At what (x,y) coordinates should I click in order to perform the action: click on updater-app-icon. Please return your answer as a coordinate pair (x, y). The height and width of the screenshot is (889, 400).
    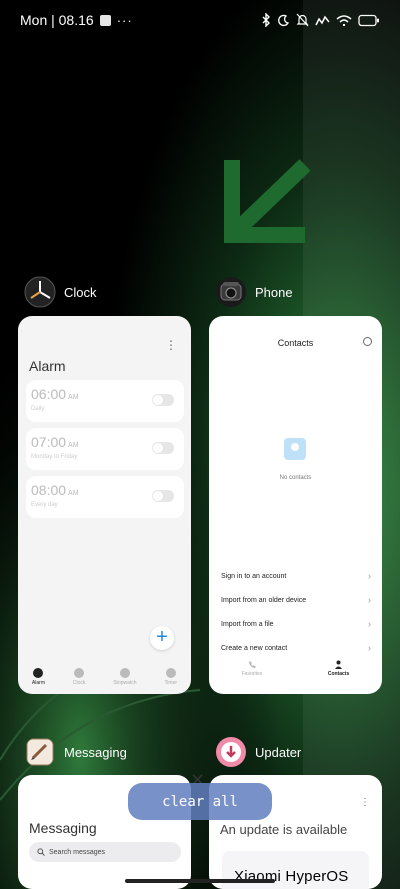
    Looking at the image, I should click on (231, 752).